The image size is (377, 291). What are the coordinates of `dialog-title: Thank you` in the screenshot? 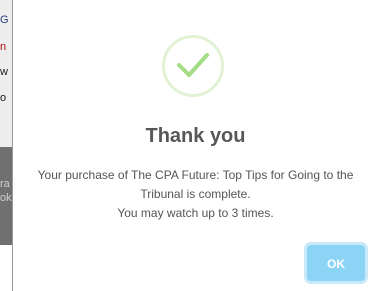 It's located at (195, 136).